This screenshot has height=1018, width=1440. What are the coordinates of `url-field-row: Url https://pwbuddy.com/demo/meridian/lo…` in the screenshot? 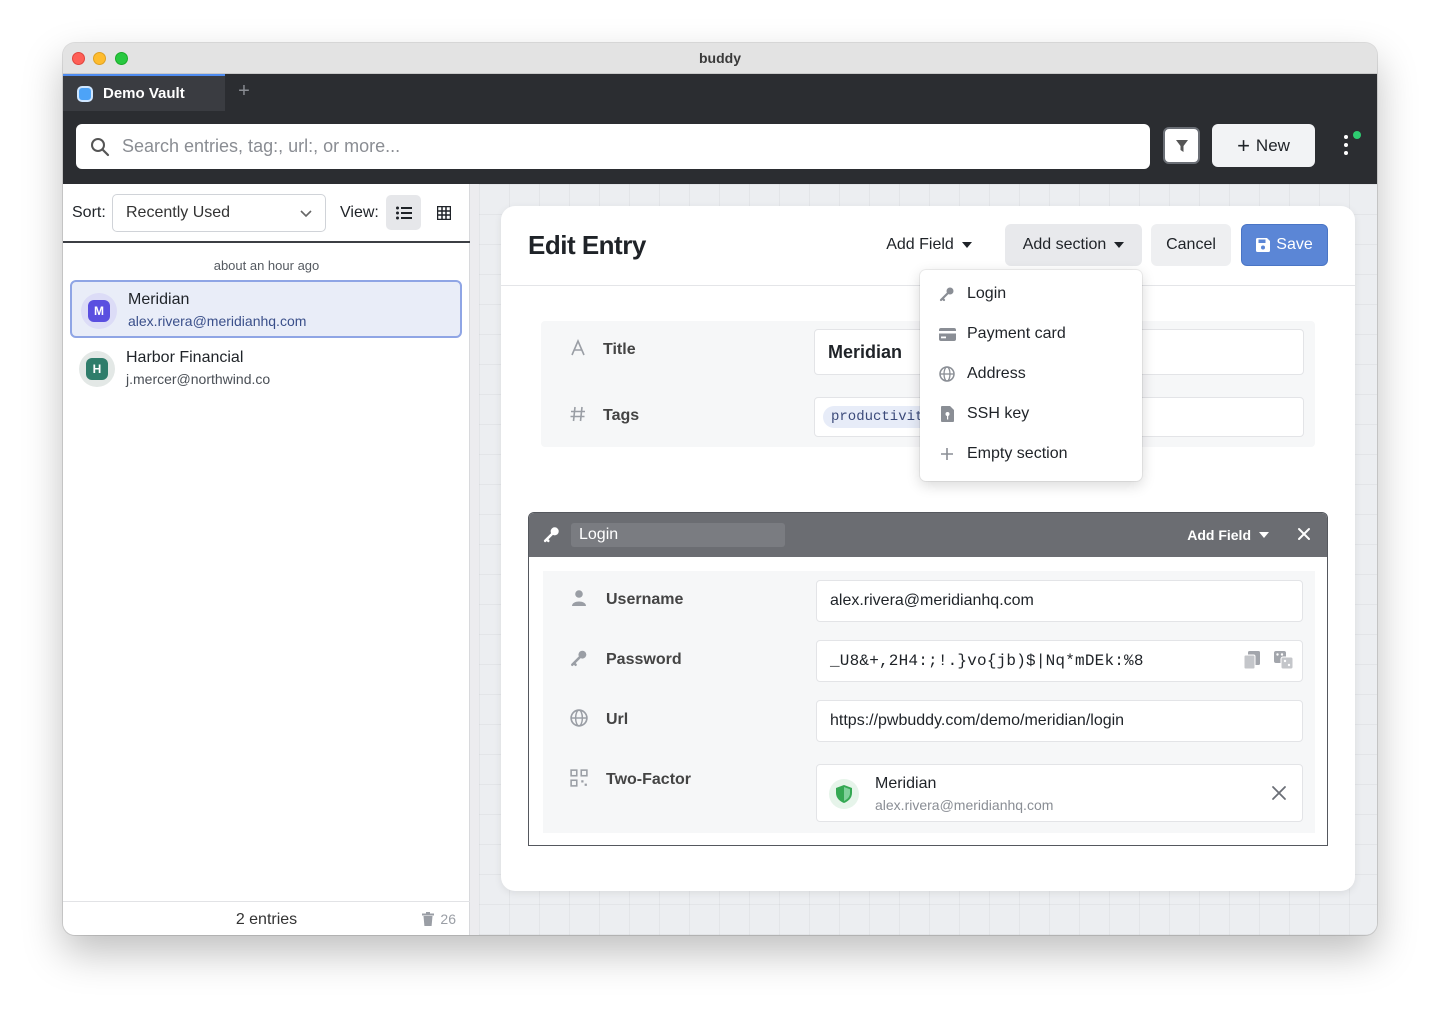 It's located at (929, 721).